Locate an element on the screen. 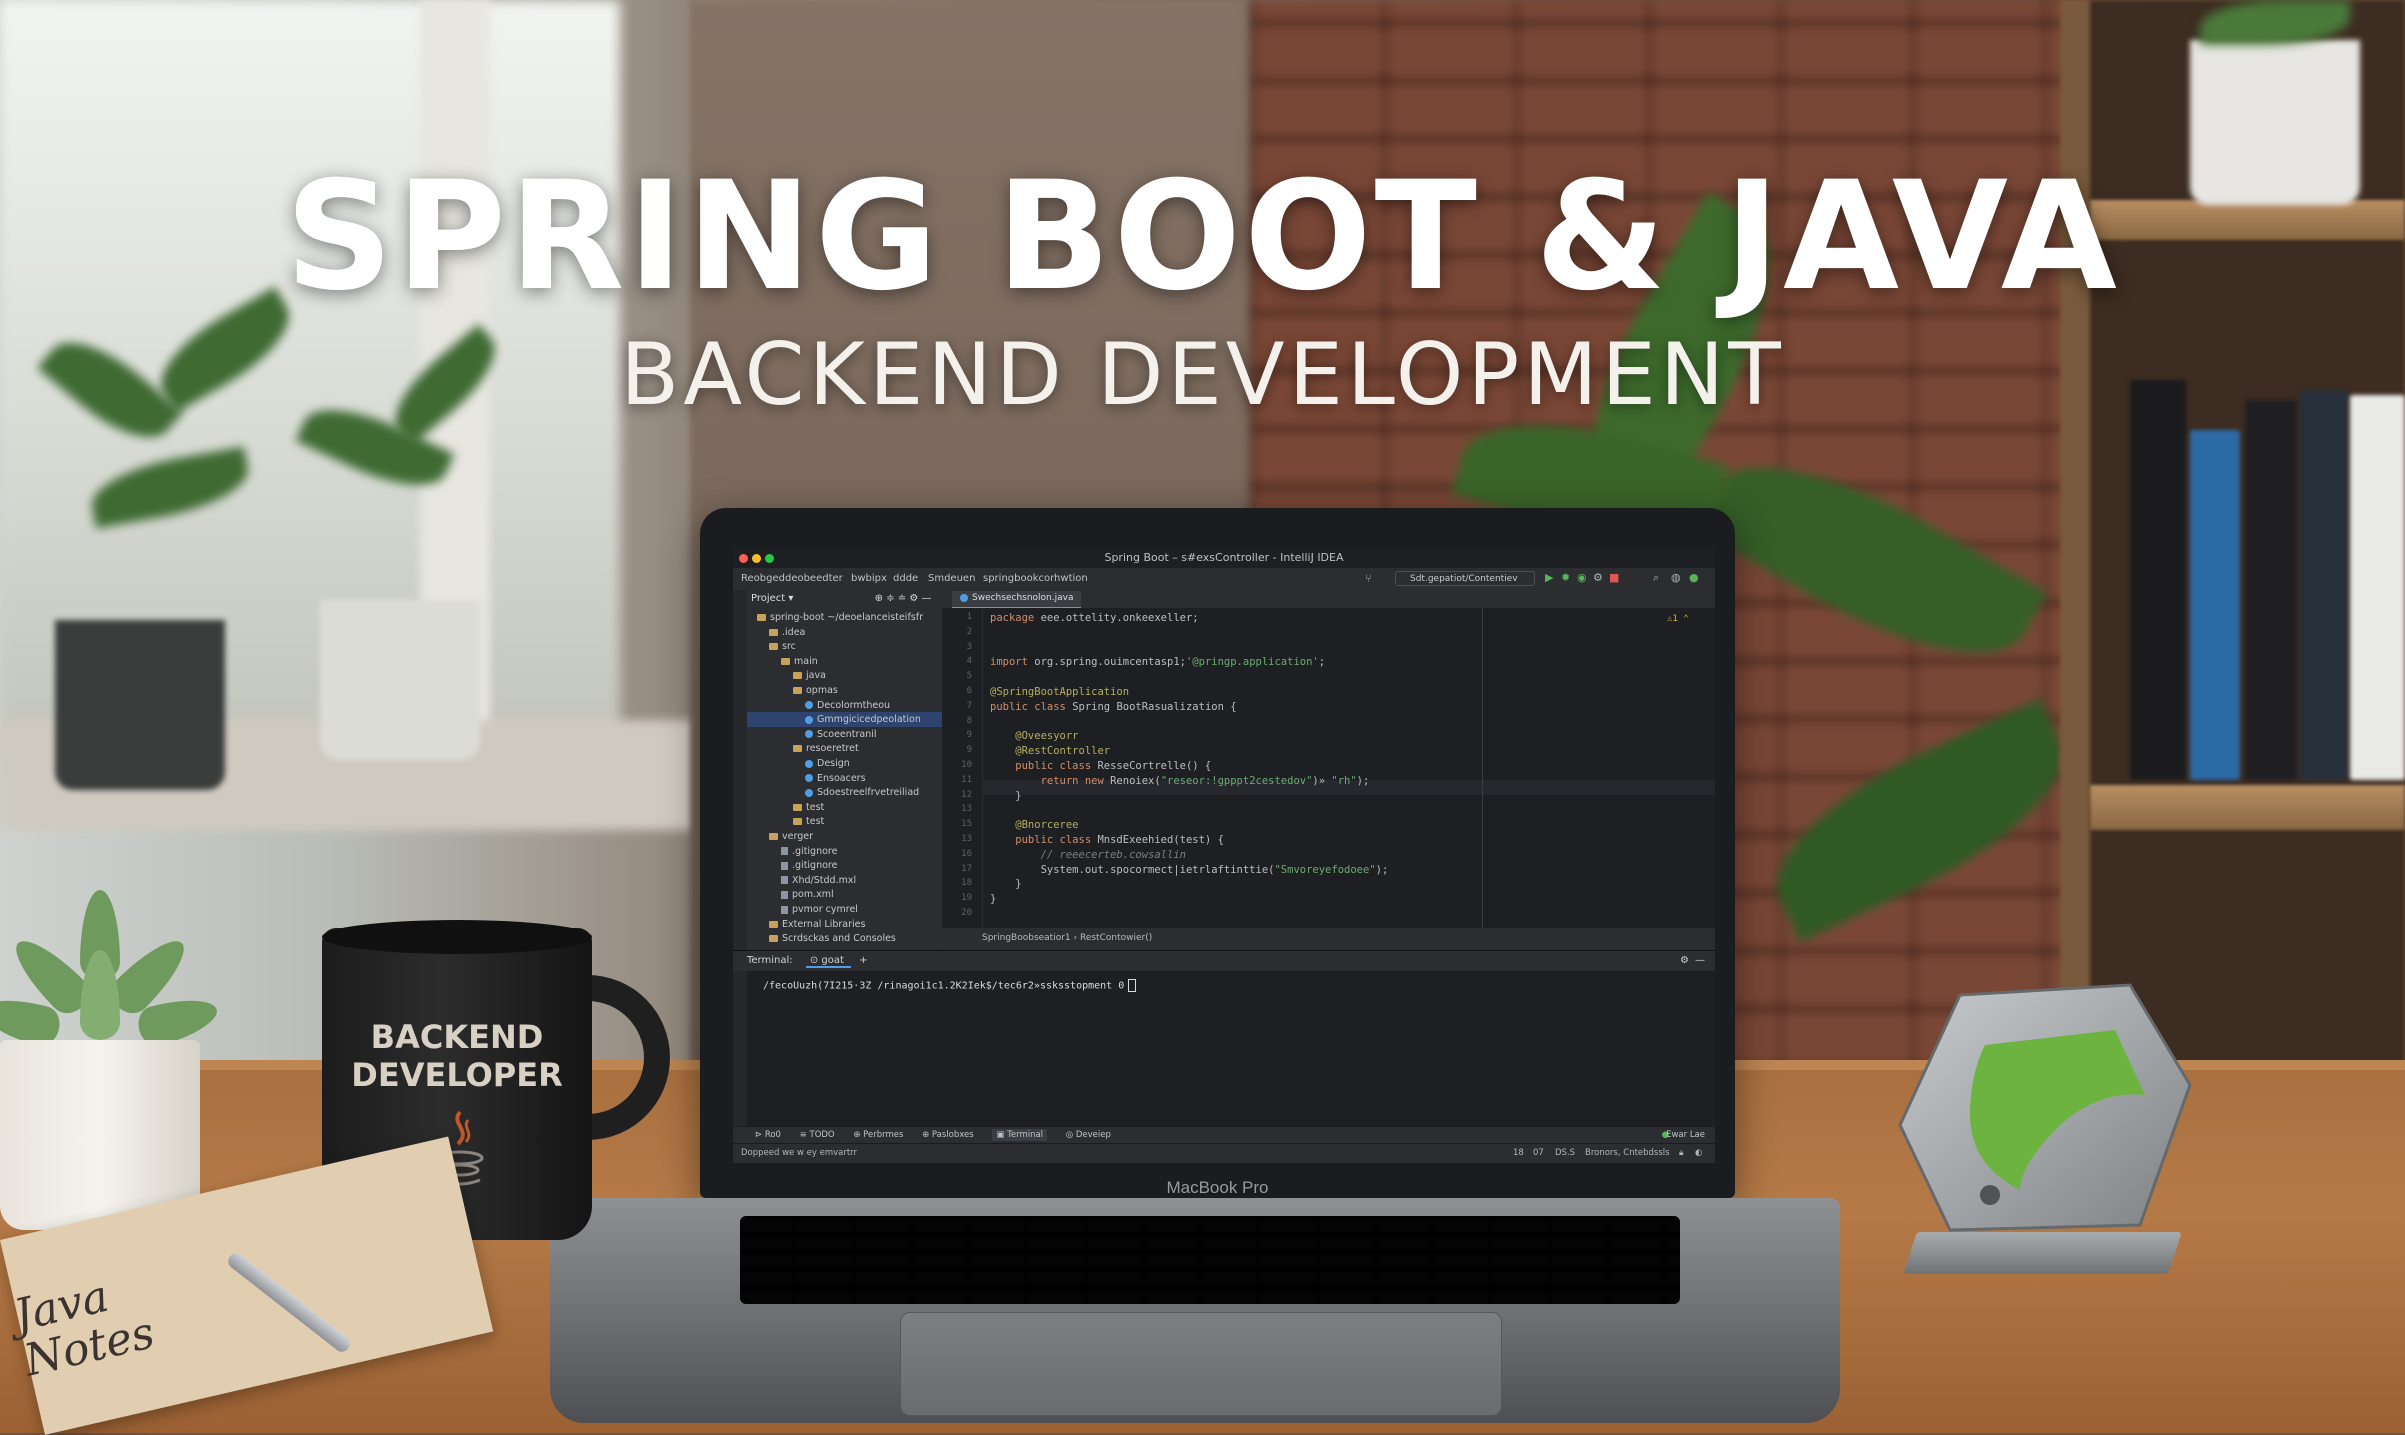 Image resolution: width=2405 pixels, height=1435 pixels. code-line: public class ResseCortrelle() { is located at coordinates (1100, 766).